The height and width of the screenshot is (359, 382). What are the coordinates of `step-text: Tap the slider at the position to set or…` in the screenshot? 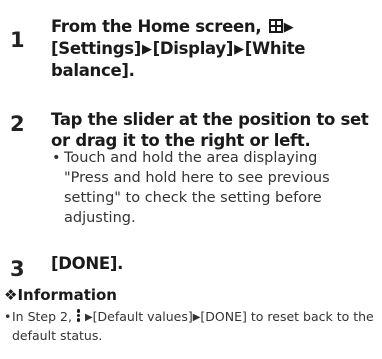 It's located at (210, 130).